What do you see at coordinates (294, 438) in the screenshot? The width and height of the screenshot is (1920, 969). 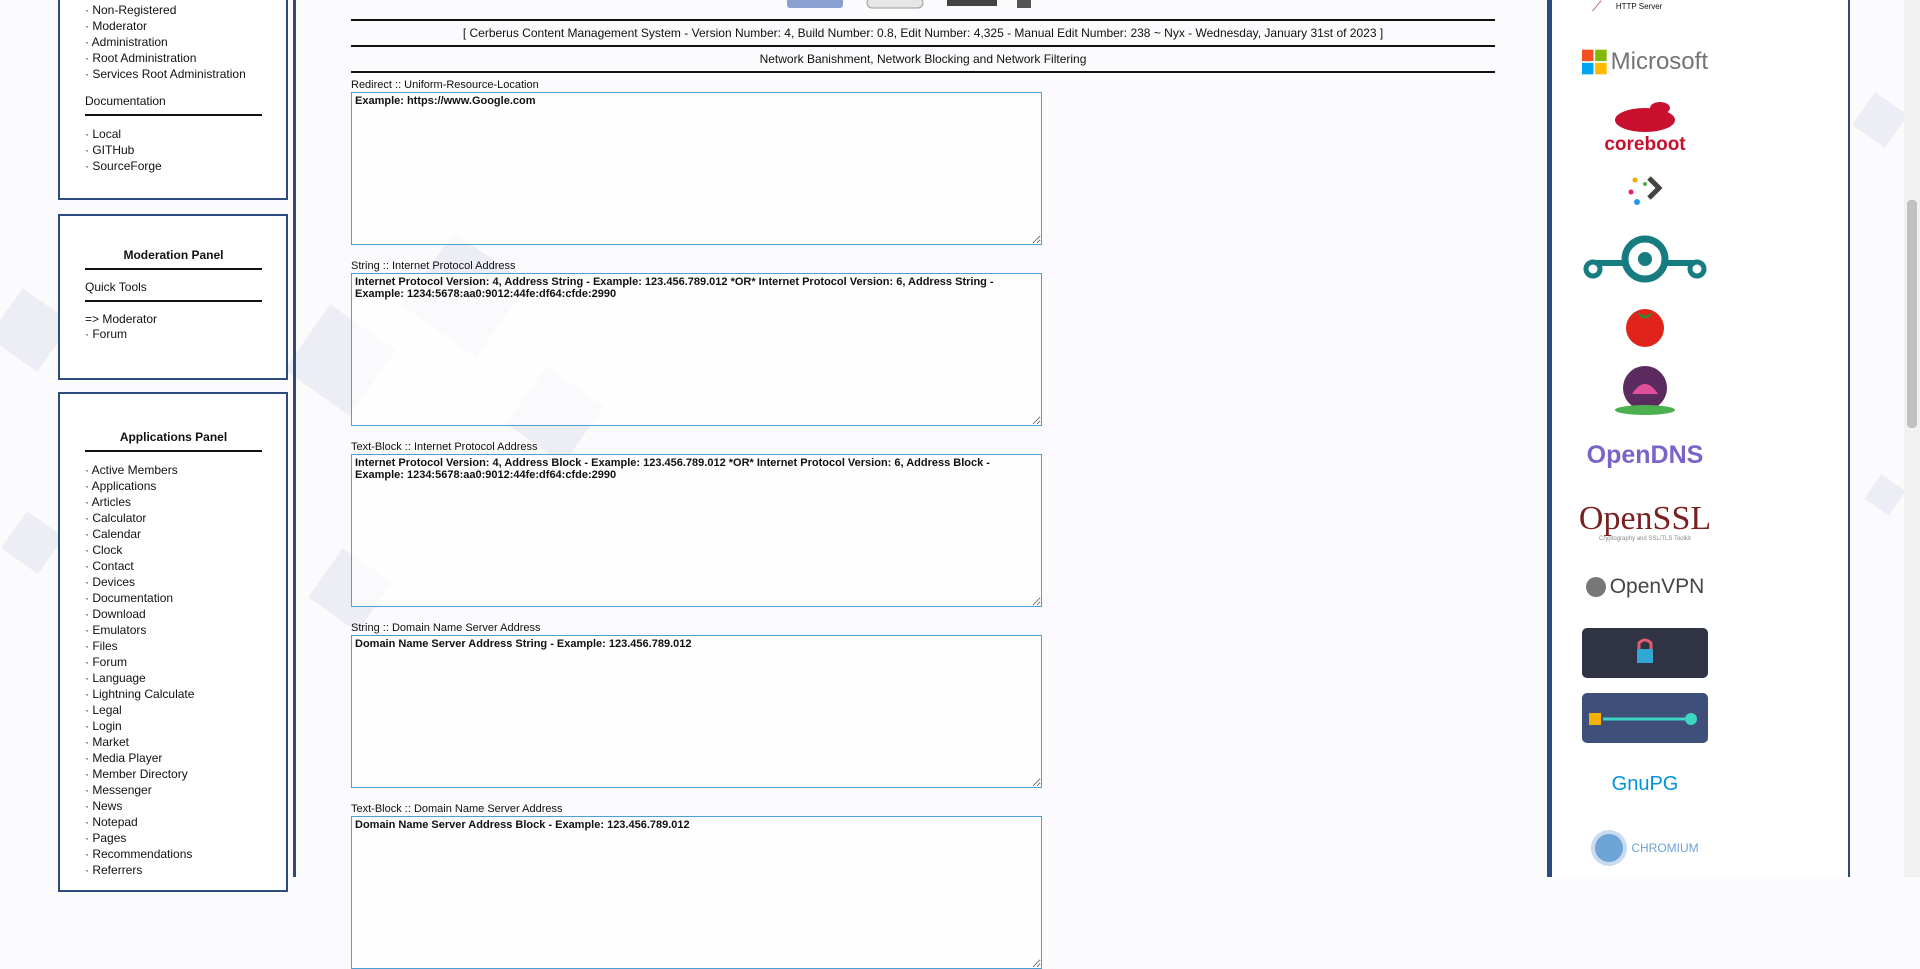 I see `main-left-border` at bounding box center [294, 438].